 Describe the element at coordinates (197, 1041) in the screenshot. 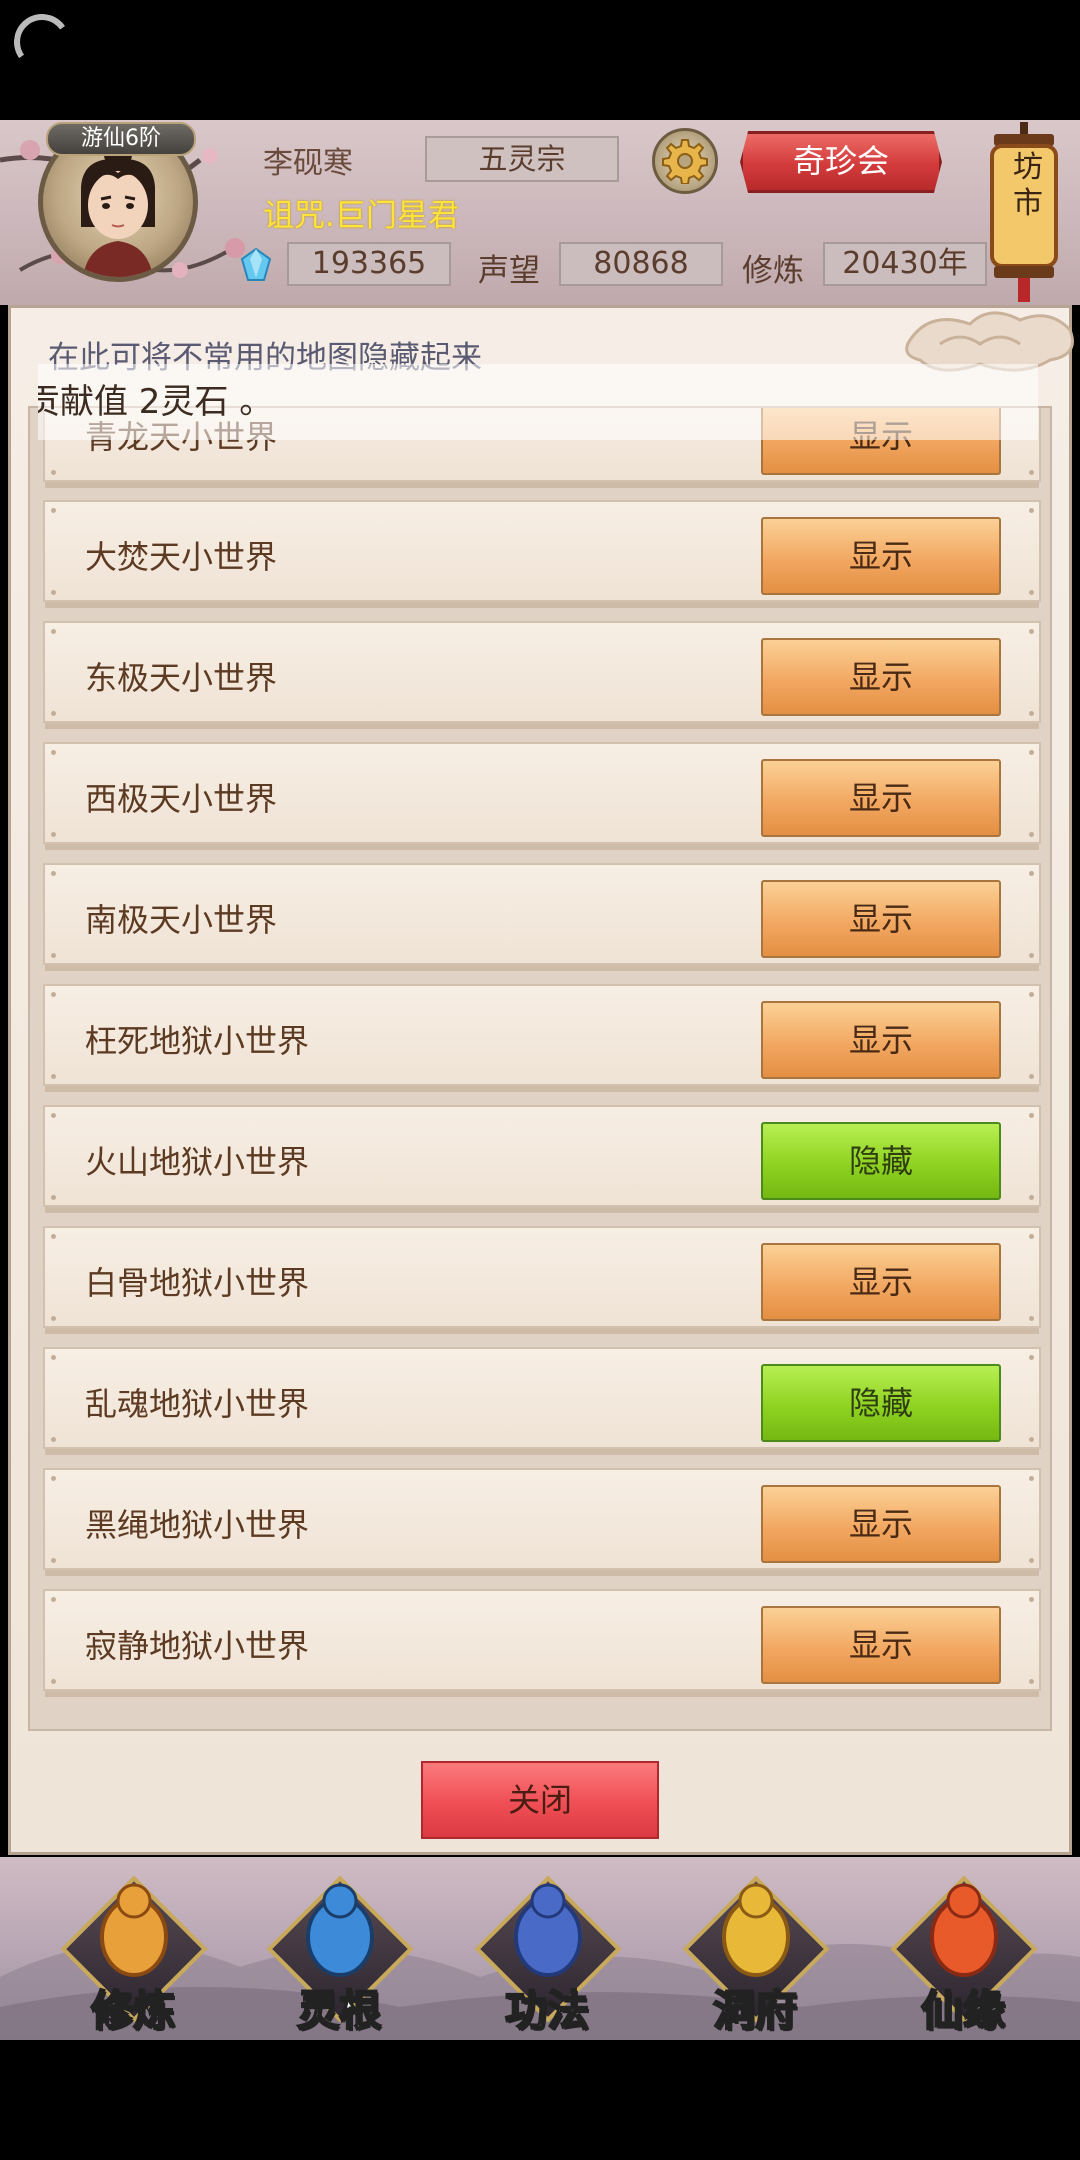

I see `map-name: 枉死地狱小世界` at that location.